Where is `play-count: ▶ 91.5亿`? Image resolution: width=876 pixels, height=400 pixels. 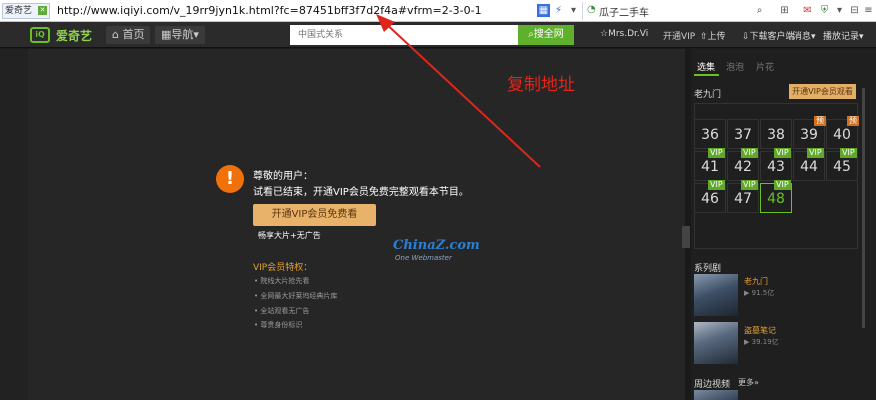 play-count: ▶ 91.5亿 is located at coordinates (759, 293).